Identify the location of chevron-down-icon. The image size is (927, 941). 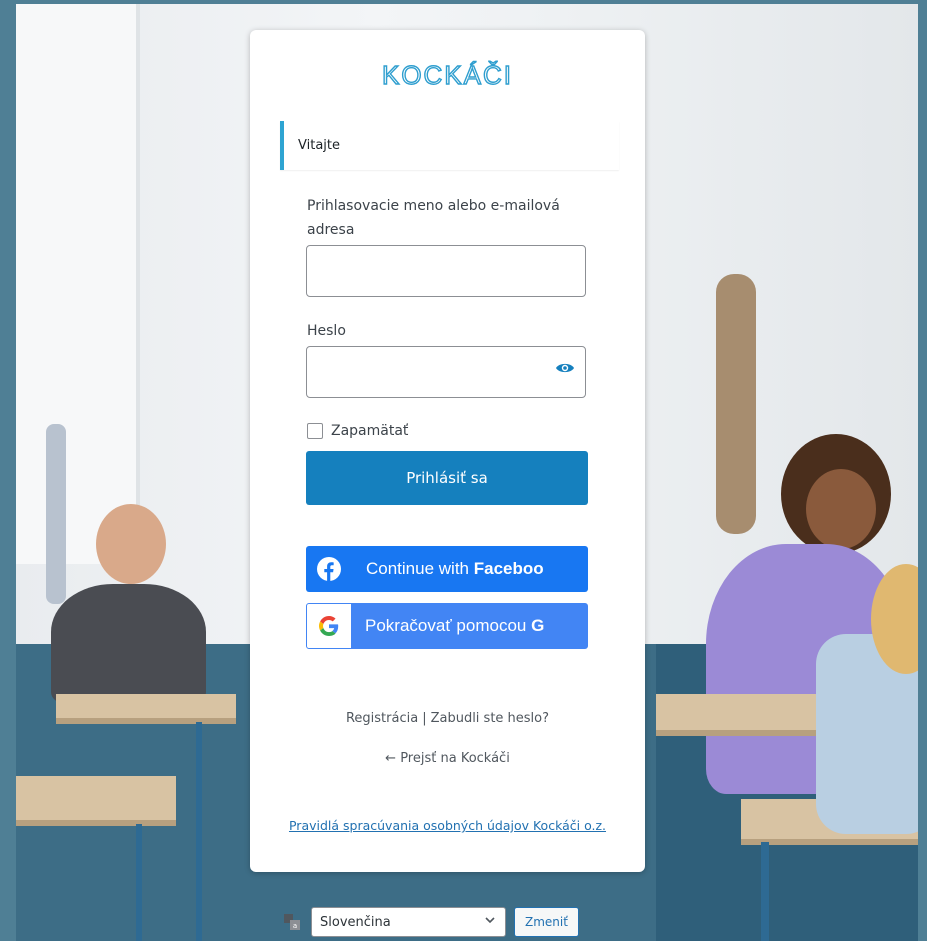
(490, 920).